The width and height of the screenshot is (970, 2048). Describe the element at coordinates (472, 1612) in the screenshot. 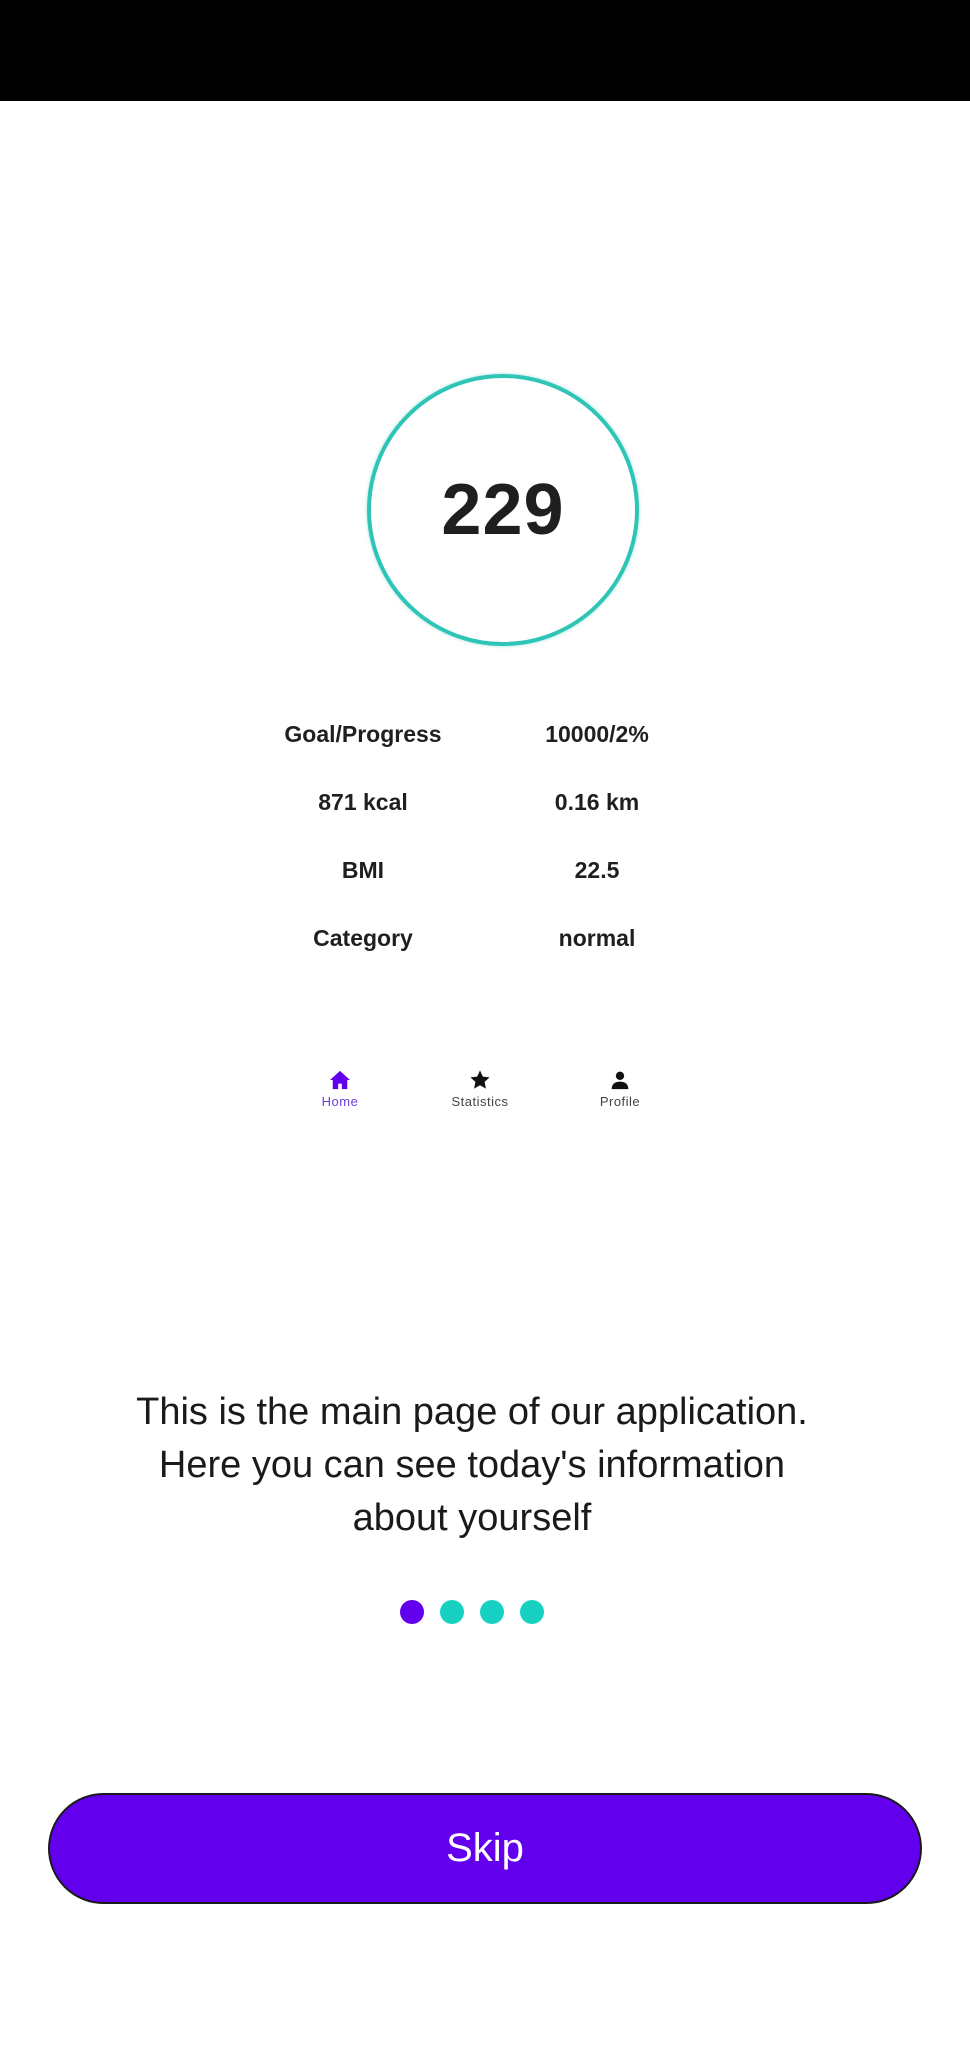

I see `page-indicator` at that location.